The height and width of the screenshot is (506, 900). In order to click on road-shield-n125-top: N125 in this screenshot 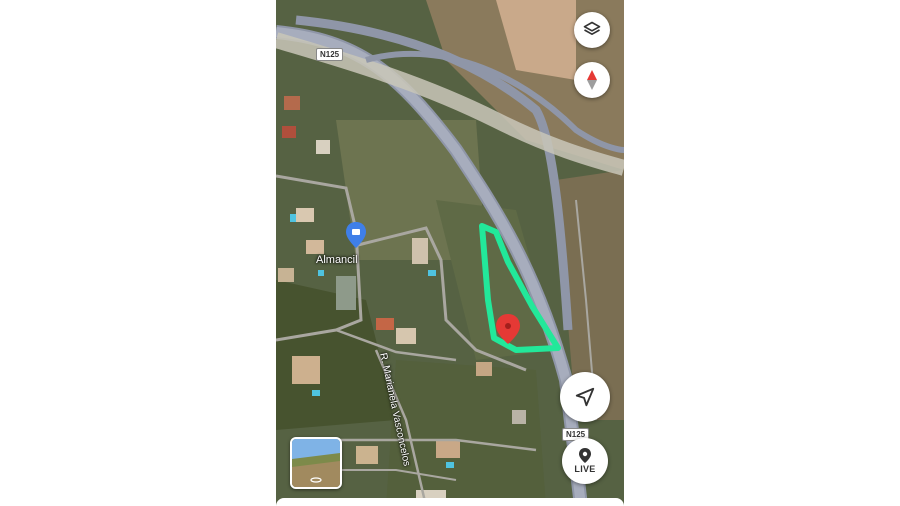, I will do `click(330, 54)`.